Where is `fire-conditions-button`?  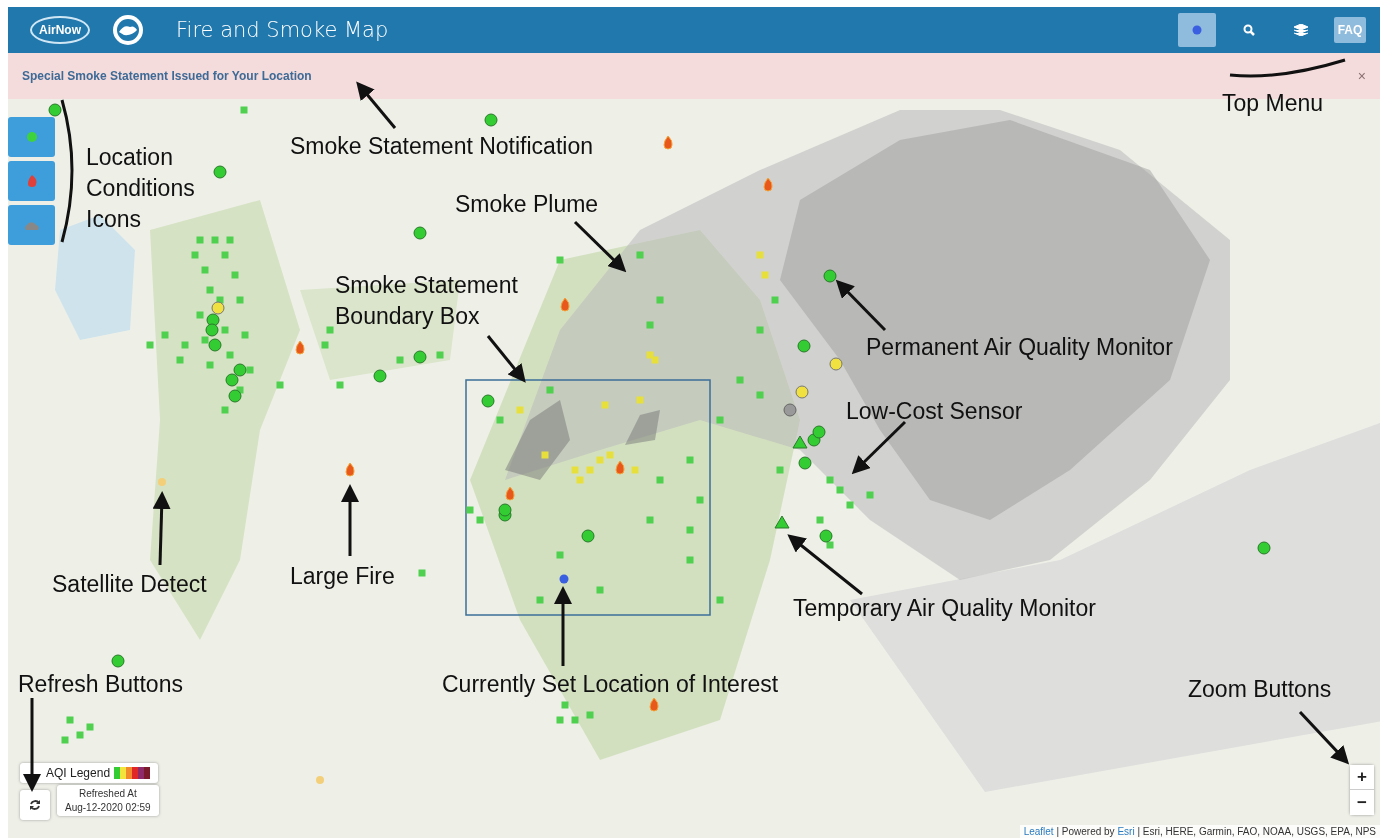
fire-conditions-button is located at coordinates (31, 181).